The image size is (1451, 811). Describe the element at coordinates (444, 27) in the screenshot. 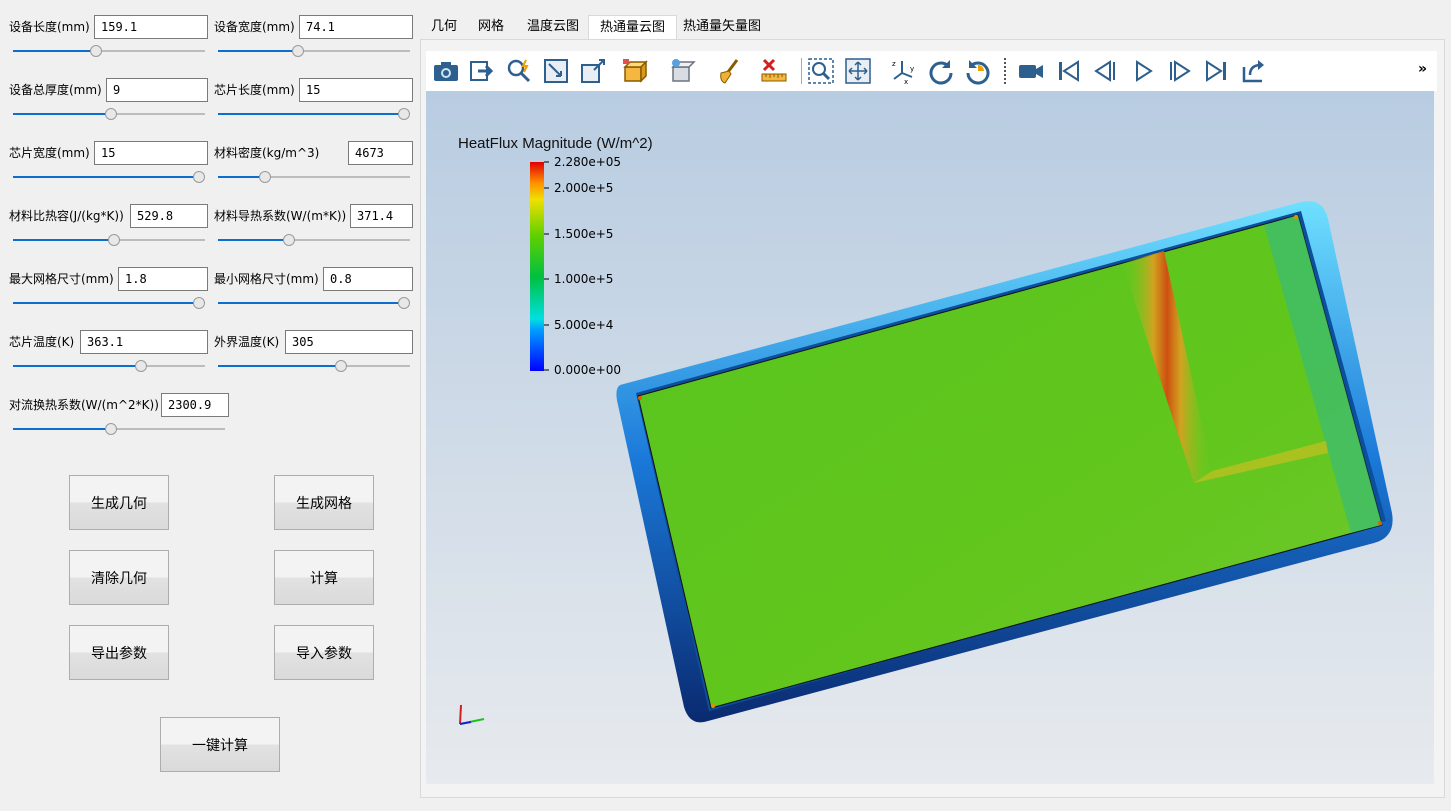

I see `tab-geometry: 几何` at that location.